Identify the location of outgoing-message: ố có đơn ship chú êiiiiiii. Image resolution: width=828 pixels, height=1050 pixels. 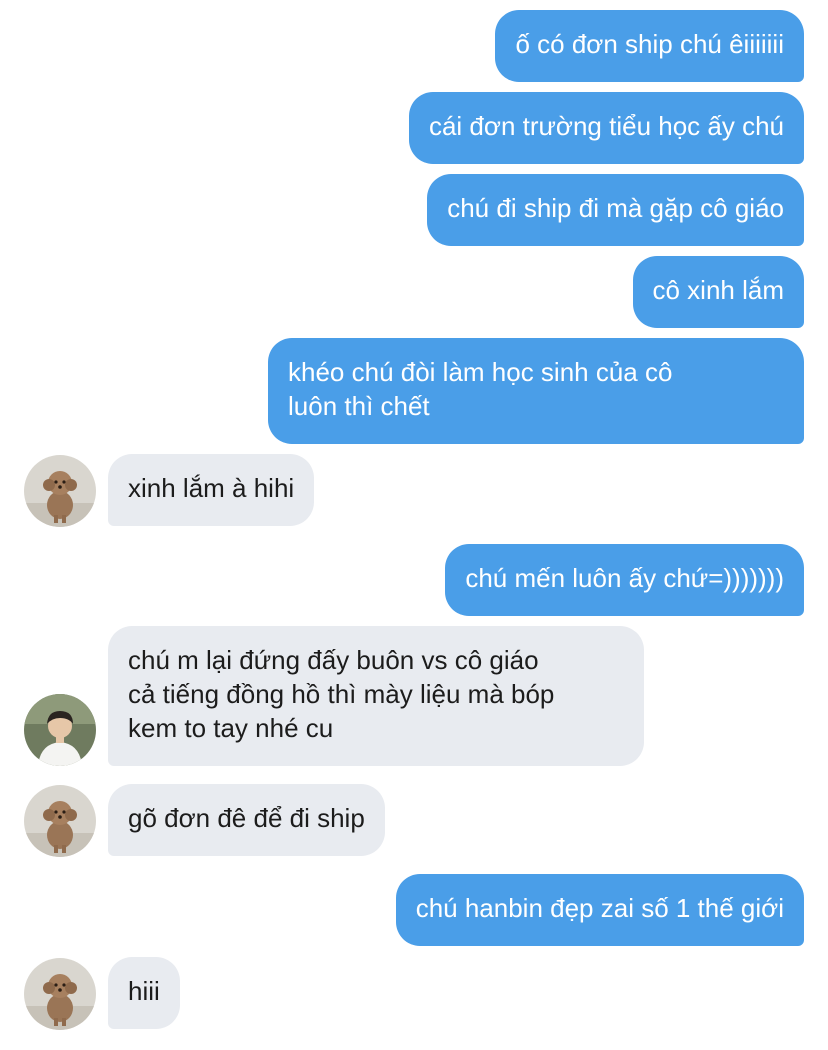
(649, 46).